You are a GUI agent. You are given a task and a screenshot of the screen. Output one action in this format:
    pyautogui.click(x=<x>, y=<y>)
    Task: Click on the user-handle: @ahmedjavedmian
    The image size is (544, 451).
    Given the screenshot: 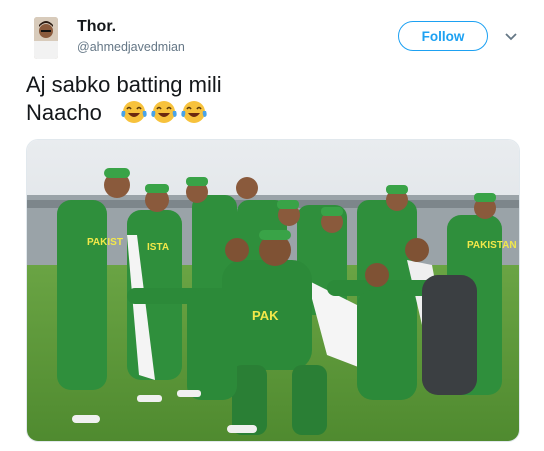 What is the action you would take?
    pyautogui.click(x=131, y=47)
    